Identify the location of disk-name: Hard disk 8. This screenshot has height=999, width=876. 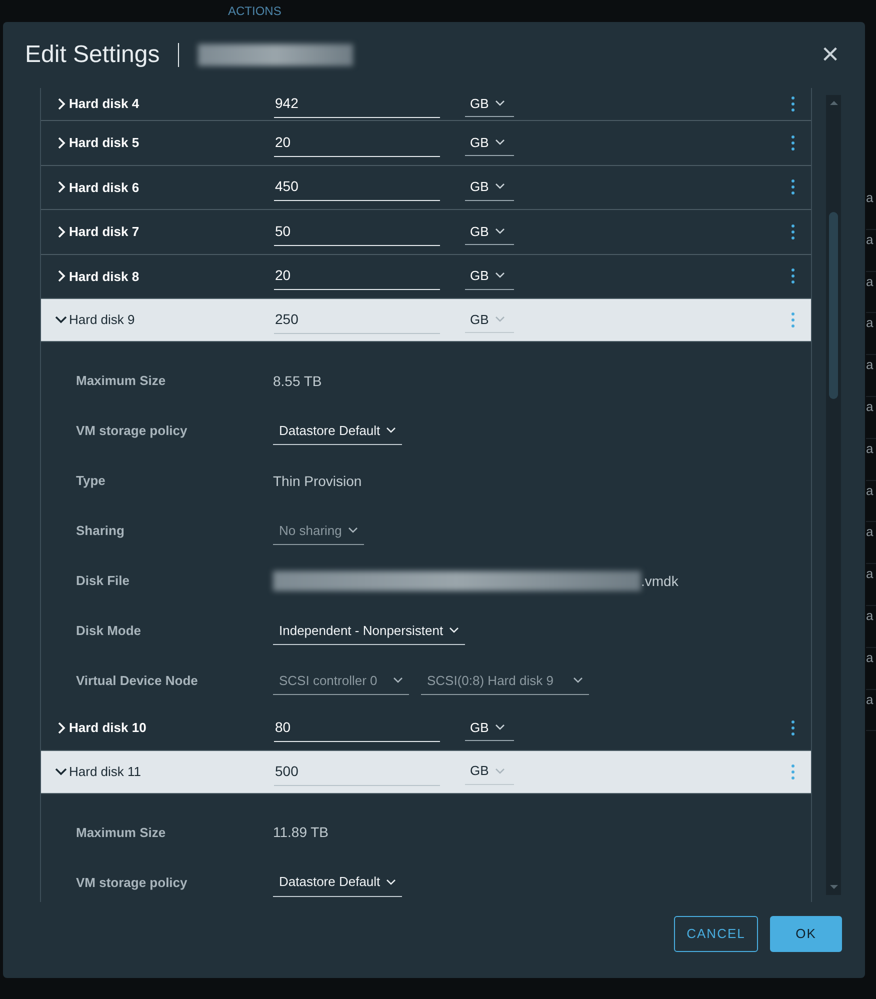
(104, 277).